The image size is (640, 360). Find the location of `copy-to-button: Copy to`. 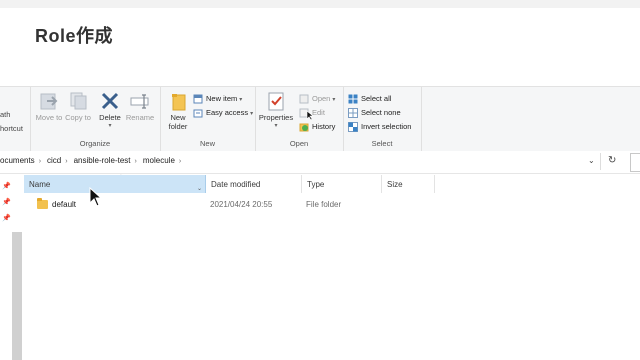

copy-to-button: Copy to is located at coordinates (78, 106).